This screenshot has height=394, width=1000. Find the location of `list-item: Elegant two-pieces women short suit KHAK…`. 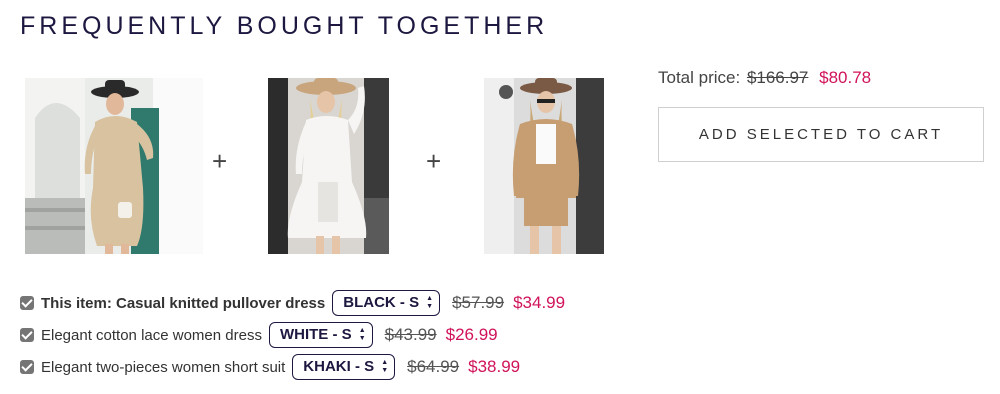

list-item: Elegant two-pieces women short suit KHAK… is located at coordinates (270, 367).